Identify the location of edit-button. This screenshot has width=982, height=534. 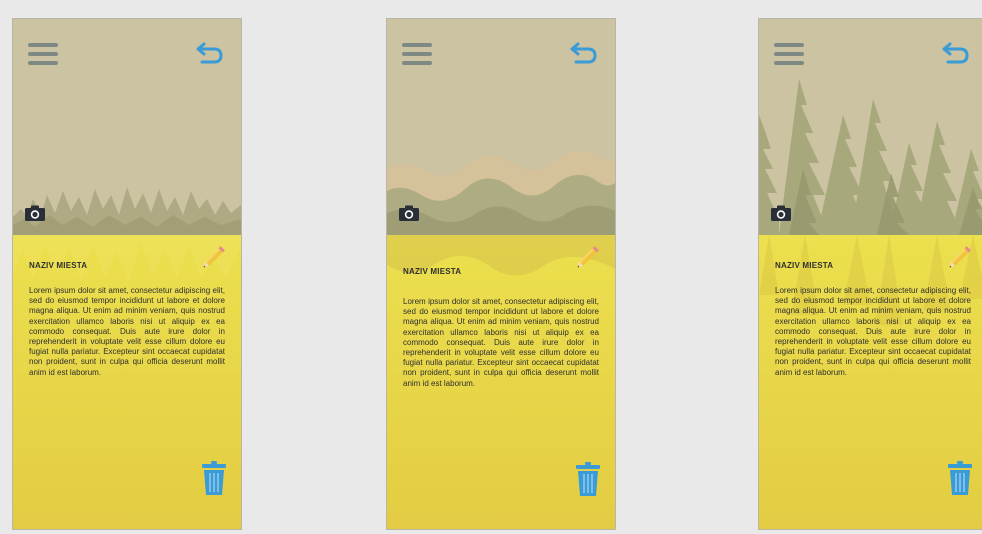
(589, 256).